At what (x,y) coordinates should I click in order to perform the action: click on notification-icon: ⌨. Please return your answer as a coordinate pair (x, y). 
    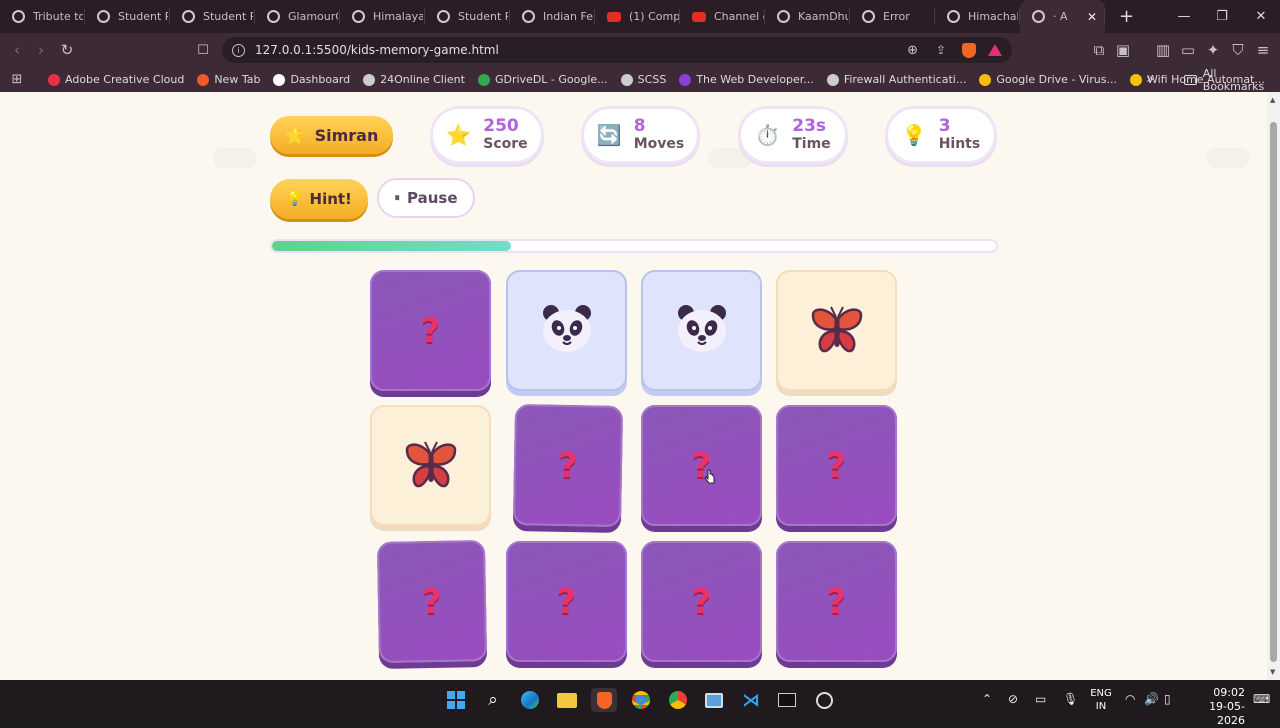
    Looking at the image, I should click on (1261, 699).